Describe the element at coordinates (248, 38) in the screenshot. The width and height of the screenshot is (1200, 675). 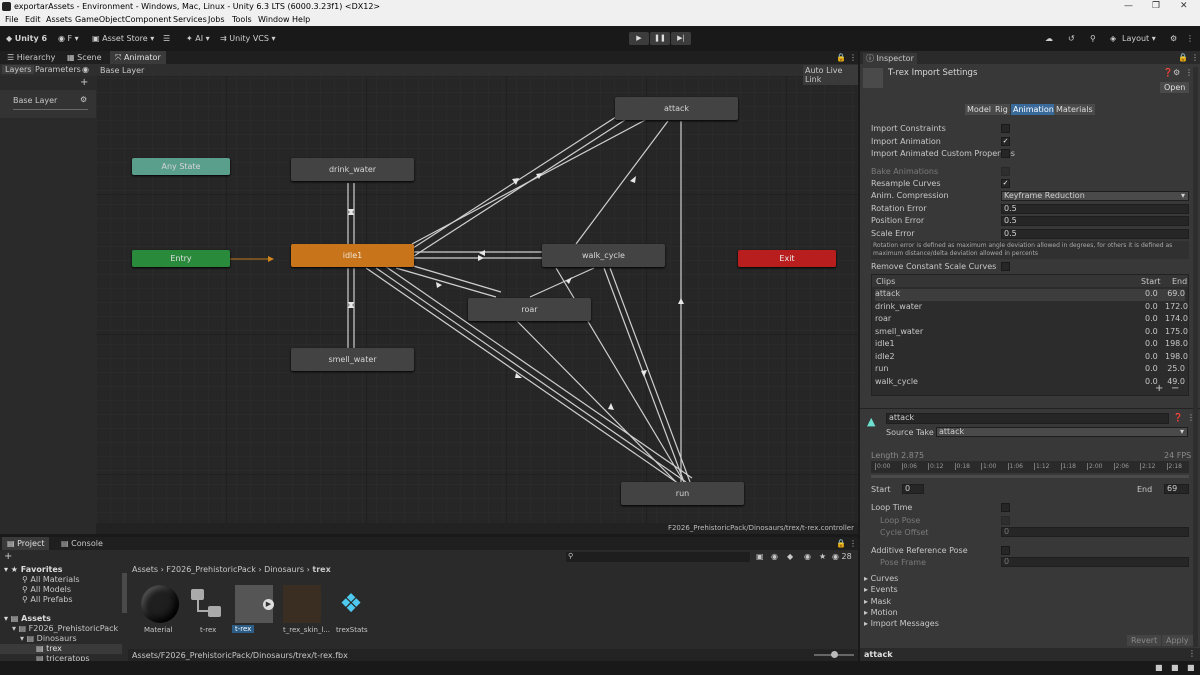
I see `vcs-button: ⇉ Unity VCS ▾` at that location.